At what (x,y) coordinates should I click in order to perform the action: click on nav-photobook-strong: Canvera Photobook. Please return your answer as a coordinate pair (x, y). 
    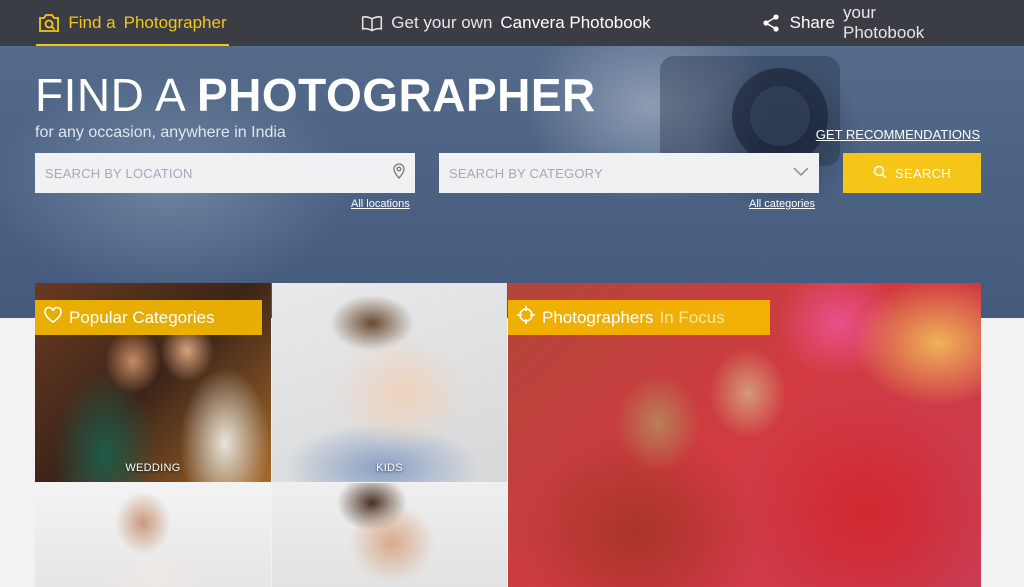
    Looking at the image, I should click on (575, 22).